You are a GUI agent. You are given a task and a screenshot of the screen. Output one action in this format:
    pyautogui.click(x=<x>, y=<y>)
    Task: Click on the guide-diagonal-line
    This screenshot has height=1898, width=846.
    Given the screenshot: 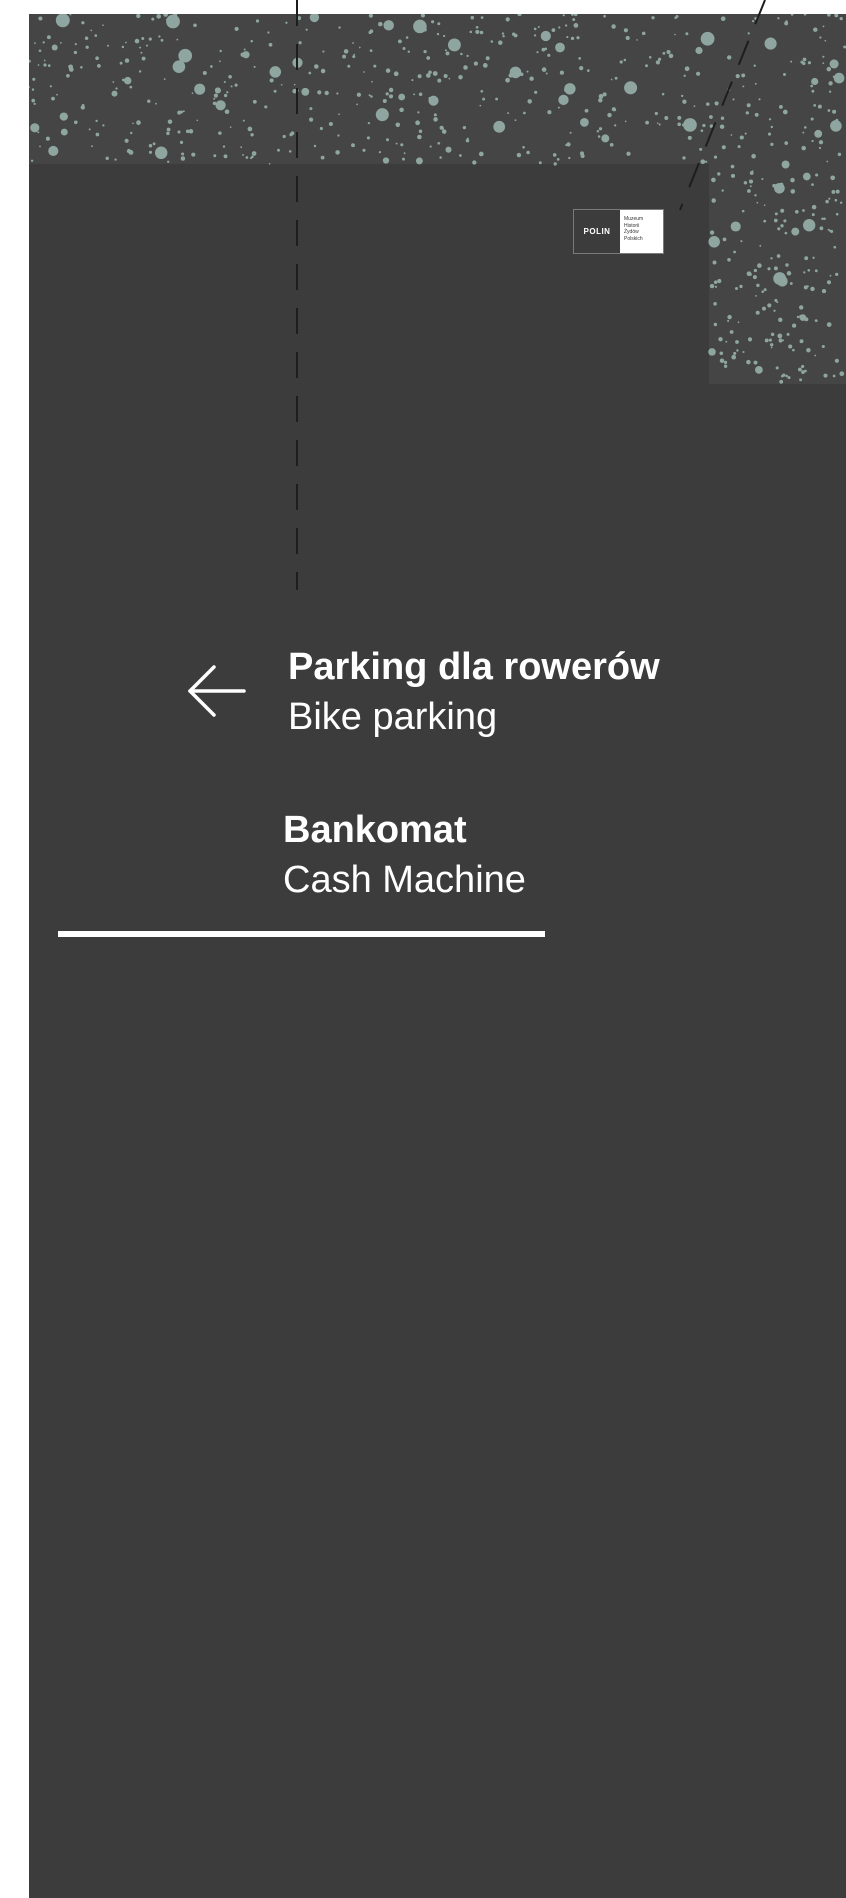 What is the action you would take?
    pyautogui.click(x=722, y=105)
    